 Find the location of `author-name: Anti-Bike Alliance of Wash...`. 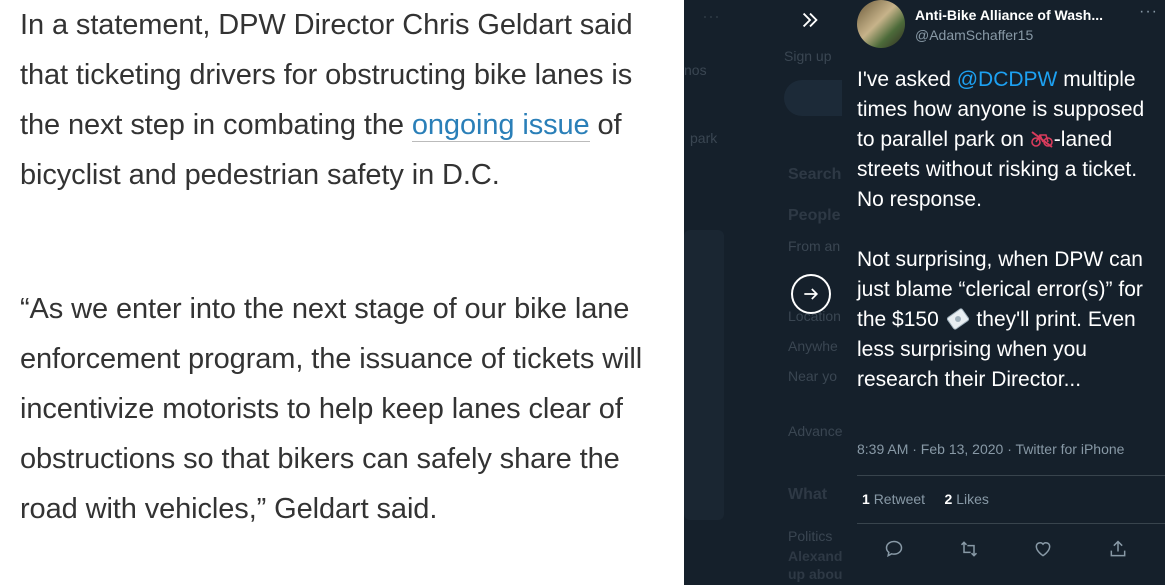

author-name: Anti-Bike Alliance of Wash... is located at coordinates (1009, 15).